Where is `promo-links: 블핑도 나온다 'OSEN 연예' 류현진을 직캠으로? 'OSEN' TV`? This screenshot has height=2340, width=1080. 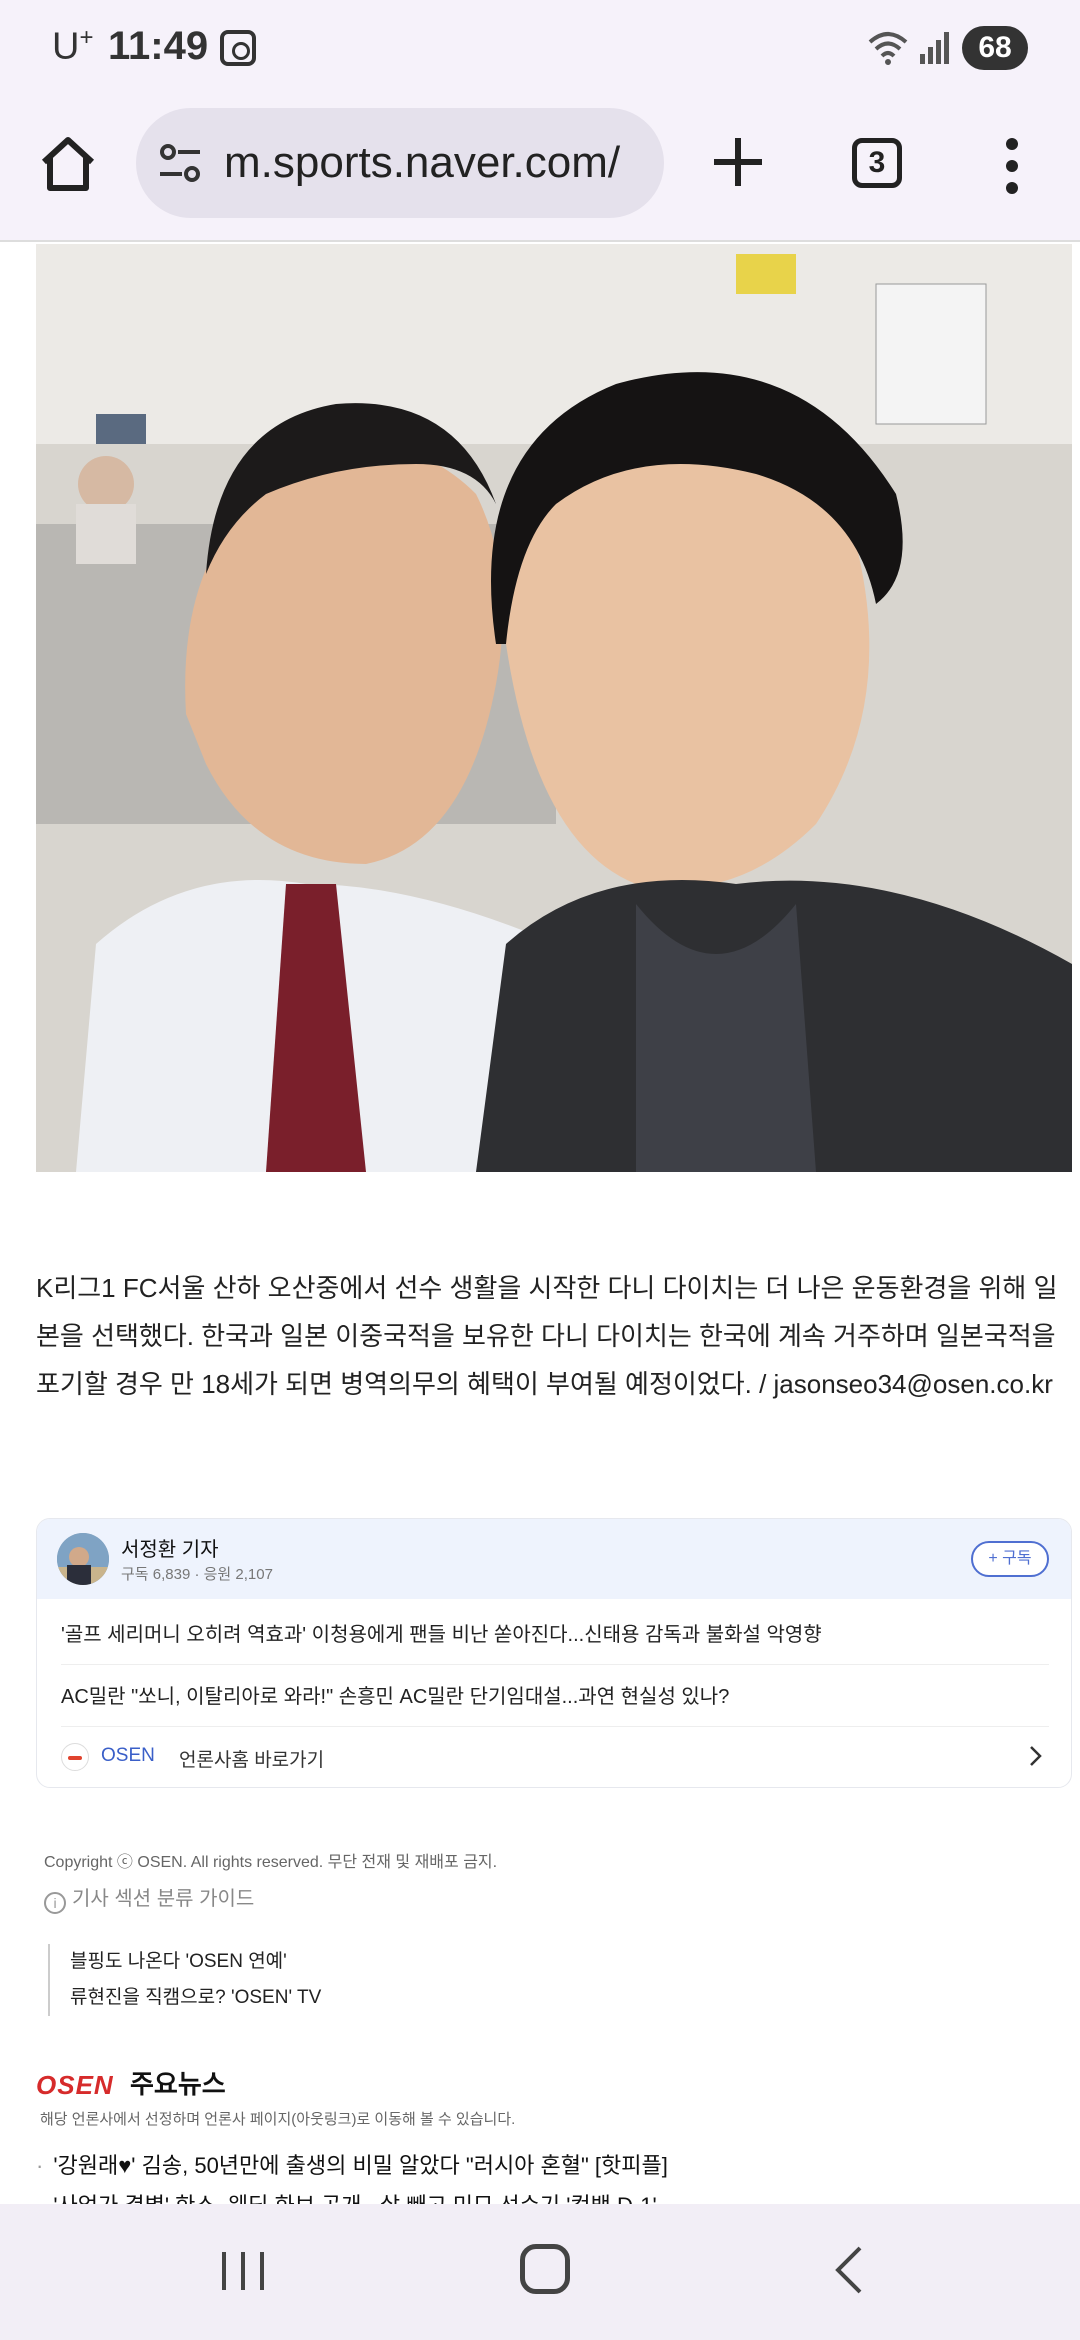 promo-links: 블핑도 나온다 'OSEN 연예' 류현진을 직캠으로? 'OSEN' TV is located at coordinates (348, 1980).